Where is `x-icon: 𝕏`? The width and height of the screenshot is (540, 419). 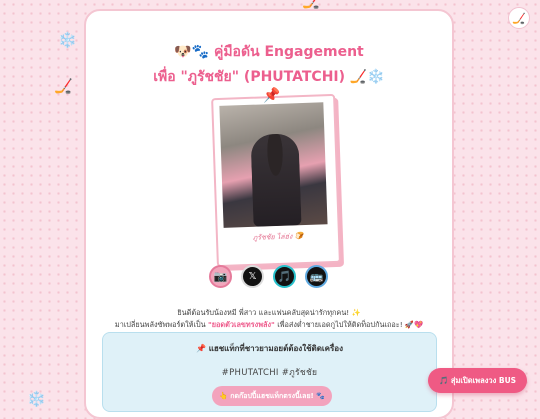 x-icon: 𝕏 is located at coordinates (252, 276).